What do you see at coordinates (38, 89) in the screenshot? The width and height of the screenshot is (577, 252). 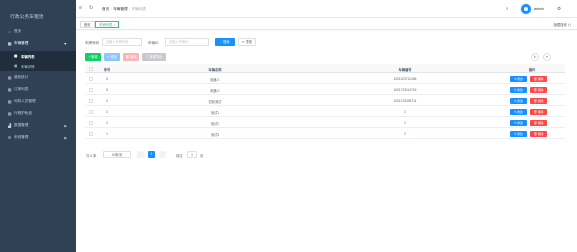 I see `sidebar-item-orders: ▦ 订单列表` at bounding box center [38, 89].